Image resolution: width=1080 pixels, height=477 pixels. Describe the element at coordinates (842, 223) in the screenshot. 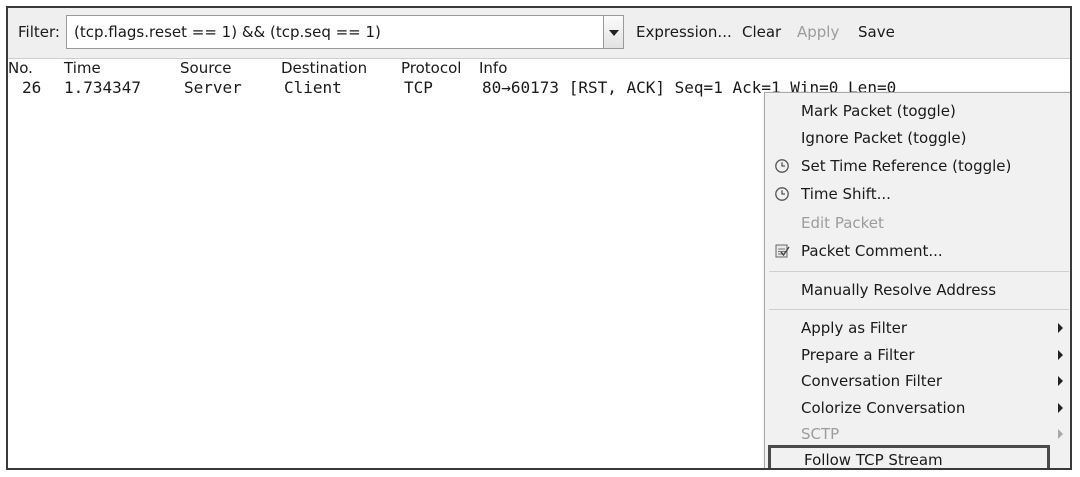

I see `menu-item-label: Edit Packet` at that location.